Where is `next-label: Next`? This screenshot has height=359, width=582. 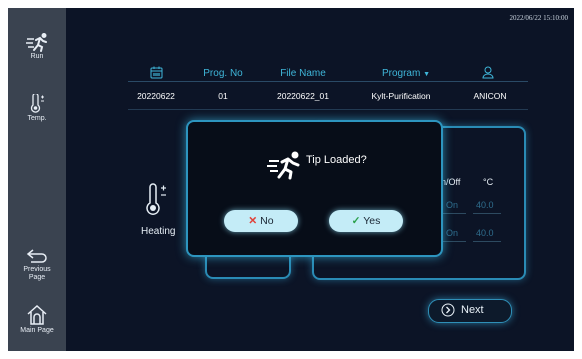
next-label: Next is located at coordinates (472, 310).